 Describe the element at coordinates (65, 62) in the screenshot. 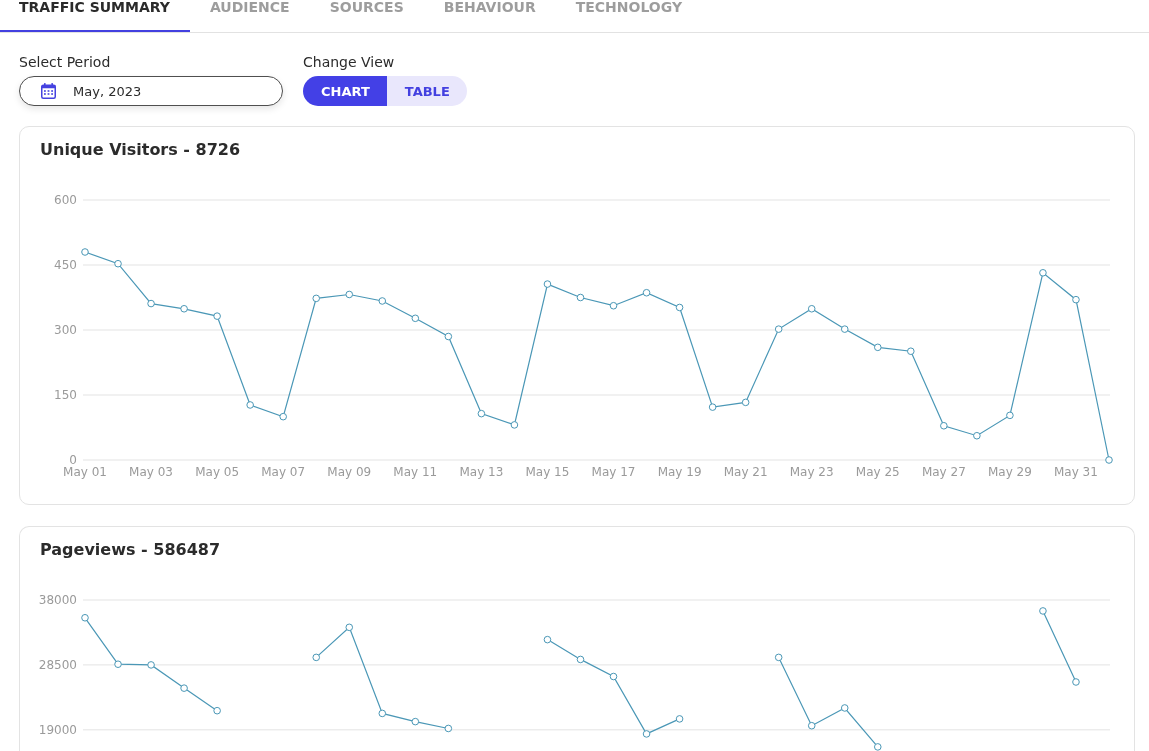

I see `field-label: Select Period` at that location.